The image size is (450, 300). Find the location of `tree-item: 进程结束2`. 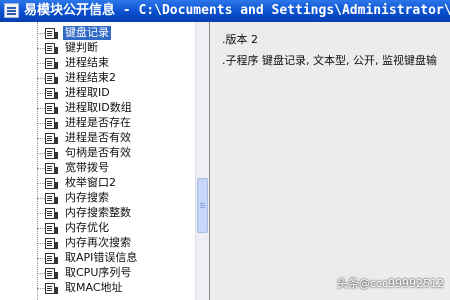

tree-item: 进程结束2 is located at coordinates (97, 78).